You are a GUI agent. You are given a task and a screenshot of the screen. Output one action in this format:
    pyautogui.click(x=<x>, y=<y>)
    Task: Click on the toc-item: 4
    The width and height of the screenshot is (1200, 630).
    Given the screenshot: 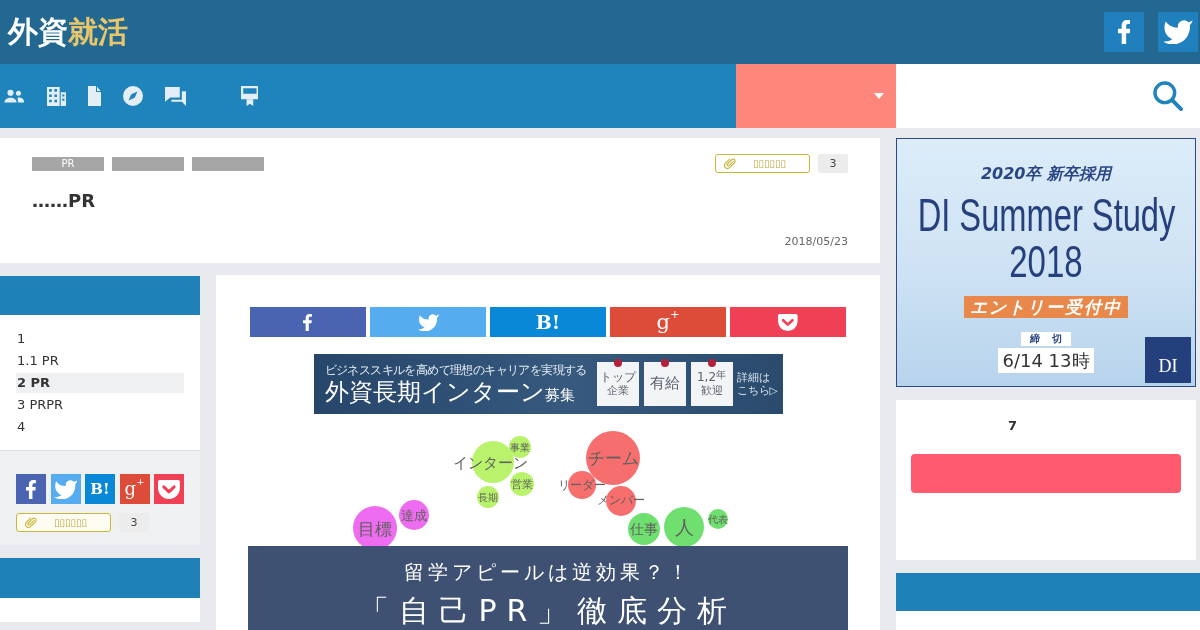 What is the action you would take?
    pyautogui.click(x=100, y=427)
    